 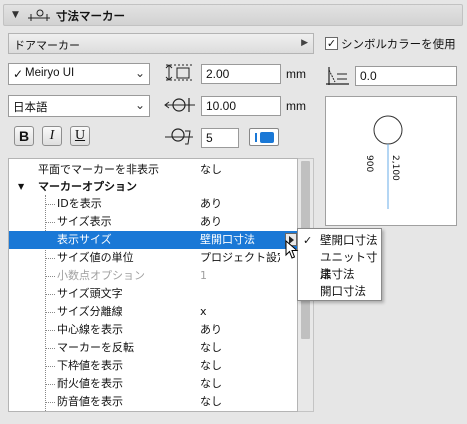 What do you see at coordinates (241, 106) in the screenshot?
I see `offset-field: 10.00` at bounding box center [241, 106].